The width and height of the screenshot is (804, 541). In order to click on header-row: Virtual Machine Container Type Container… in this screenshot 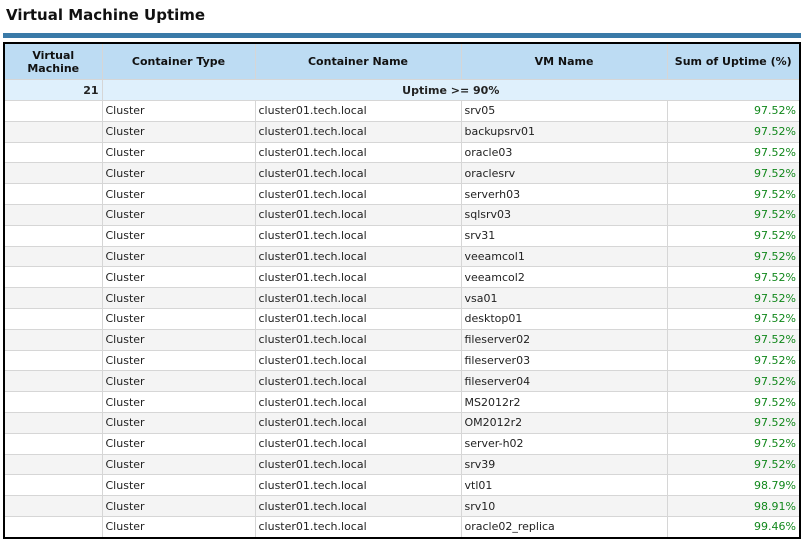, I will do `click(402, 61)`.